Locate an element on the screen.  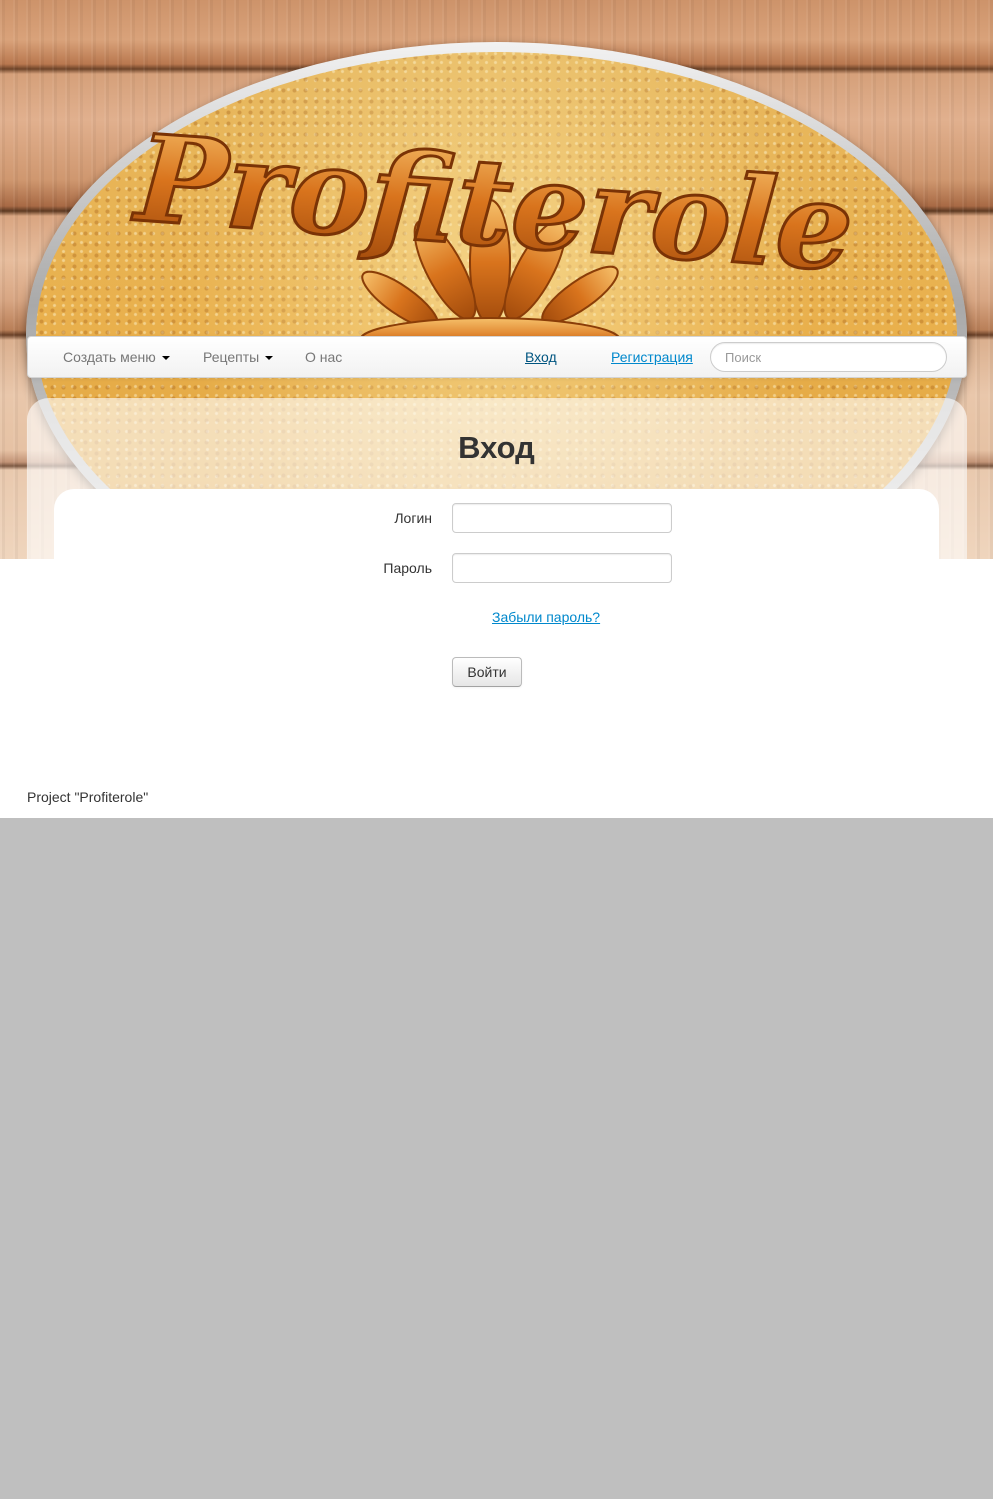
username-field is located at coordinates (562, 518).